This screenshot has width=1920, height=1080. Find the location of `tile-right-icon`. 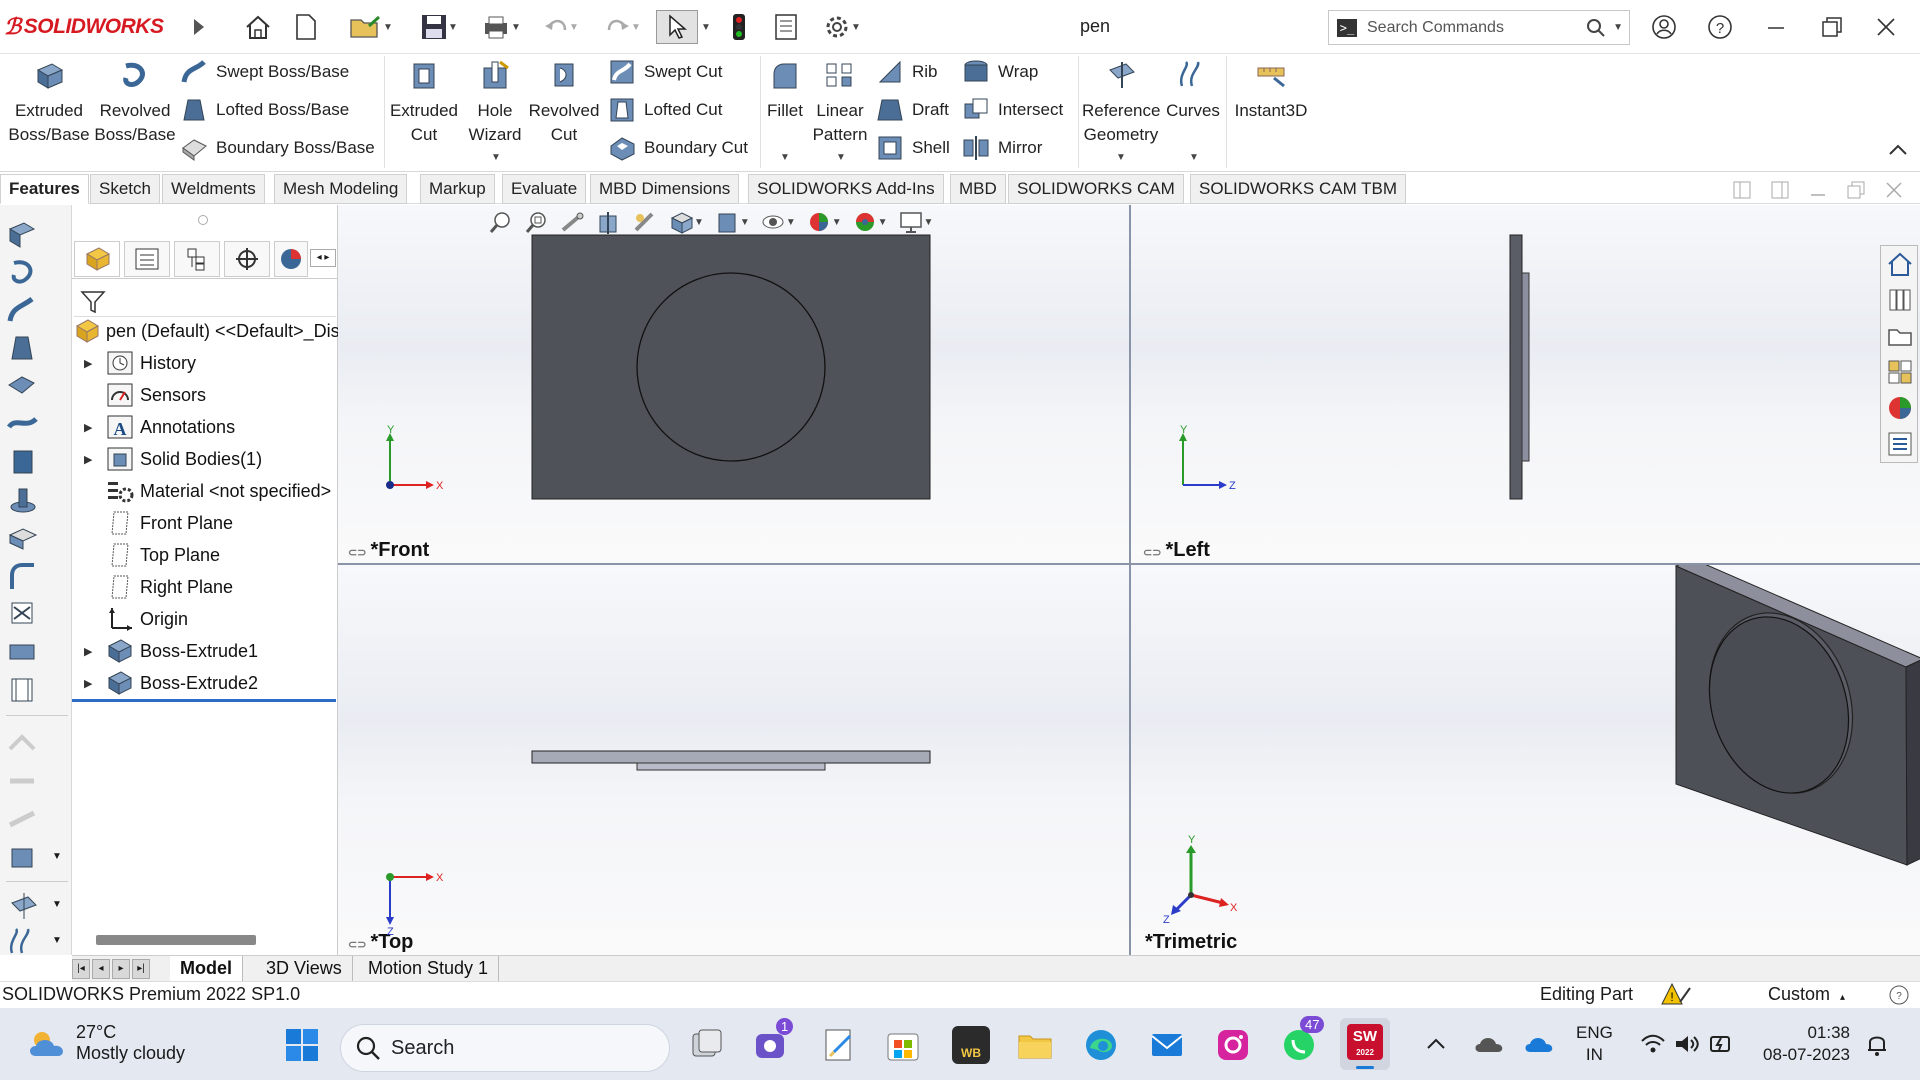

tile-right-icon is located at coordinates (1780, 192).